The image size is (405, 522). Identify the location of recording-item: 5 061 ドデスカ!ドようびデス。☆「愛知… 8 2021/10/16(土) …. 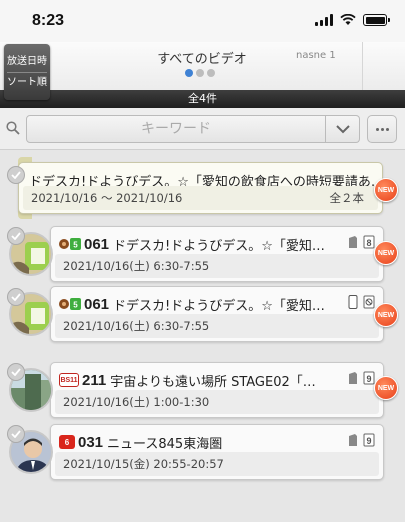
(217, 254).